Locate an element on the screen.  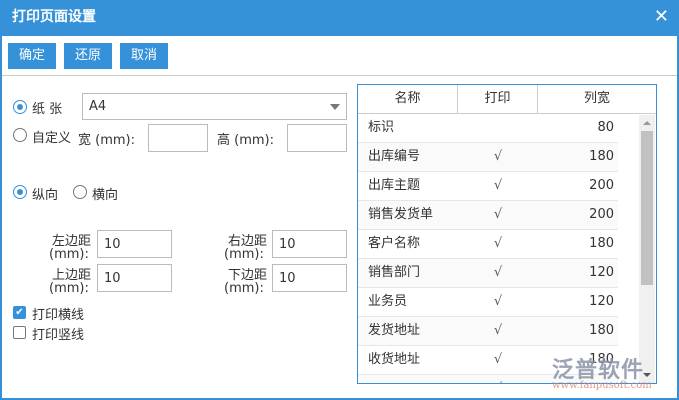
header-print: 打印 is located at coordinates (498, 99).